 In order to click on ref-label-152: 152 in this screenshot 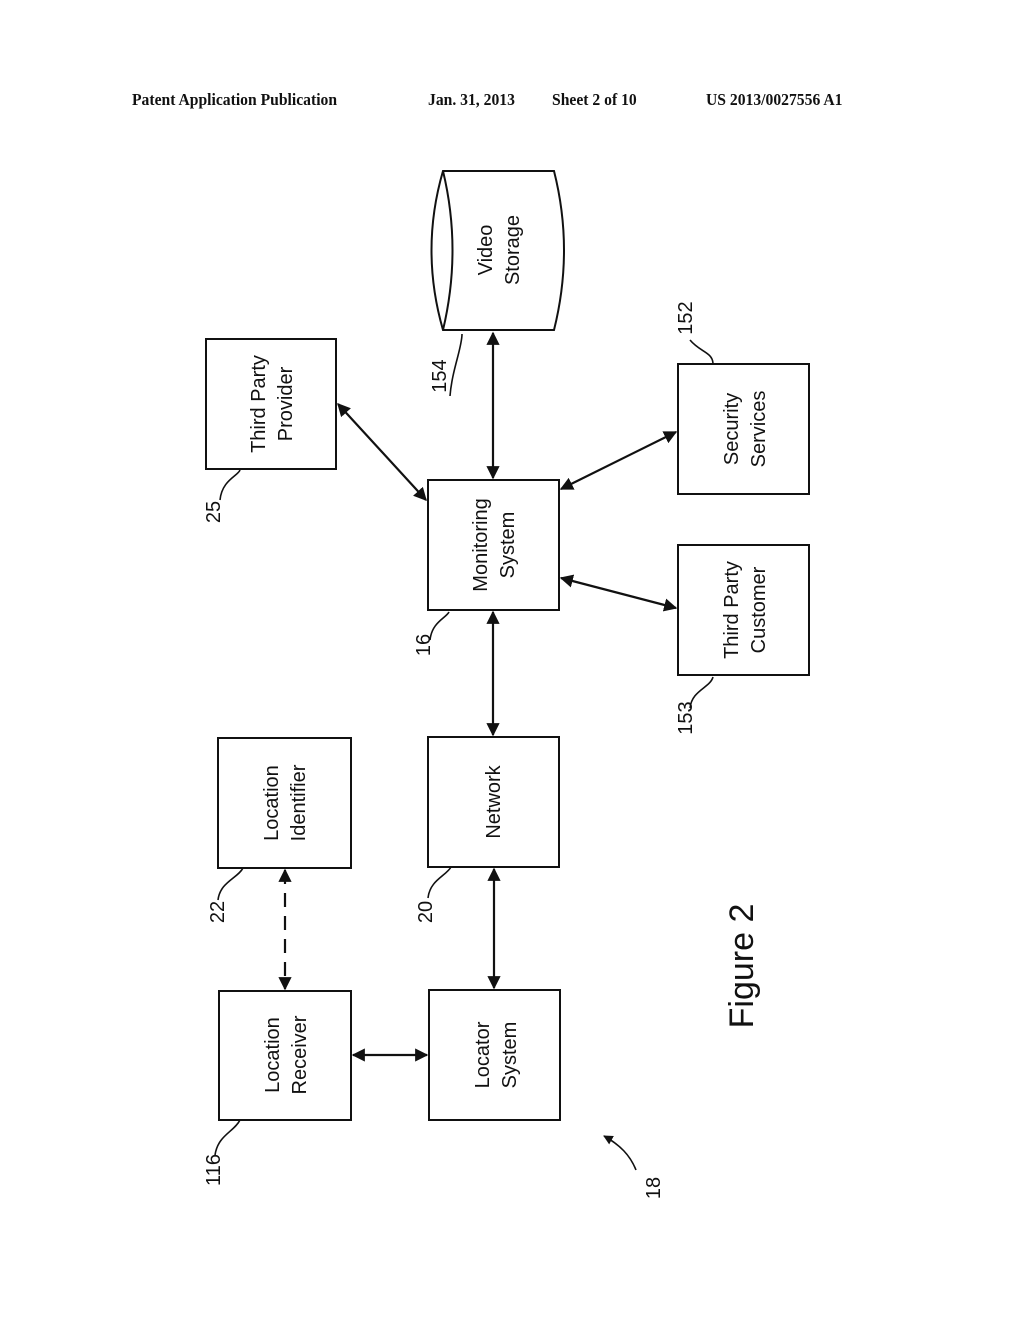, I will do `click(686, 317)`.